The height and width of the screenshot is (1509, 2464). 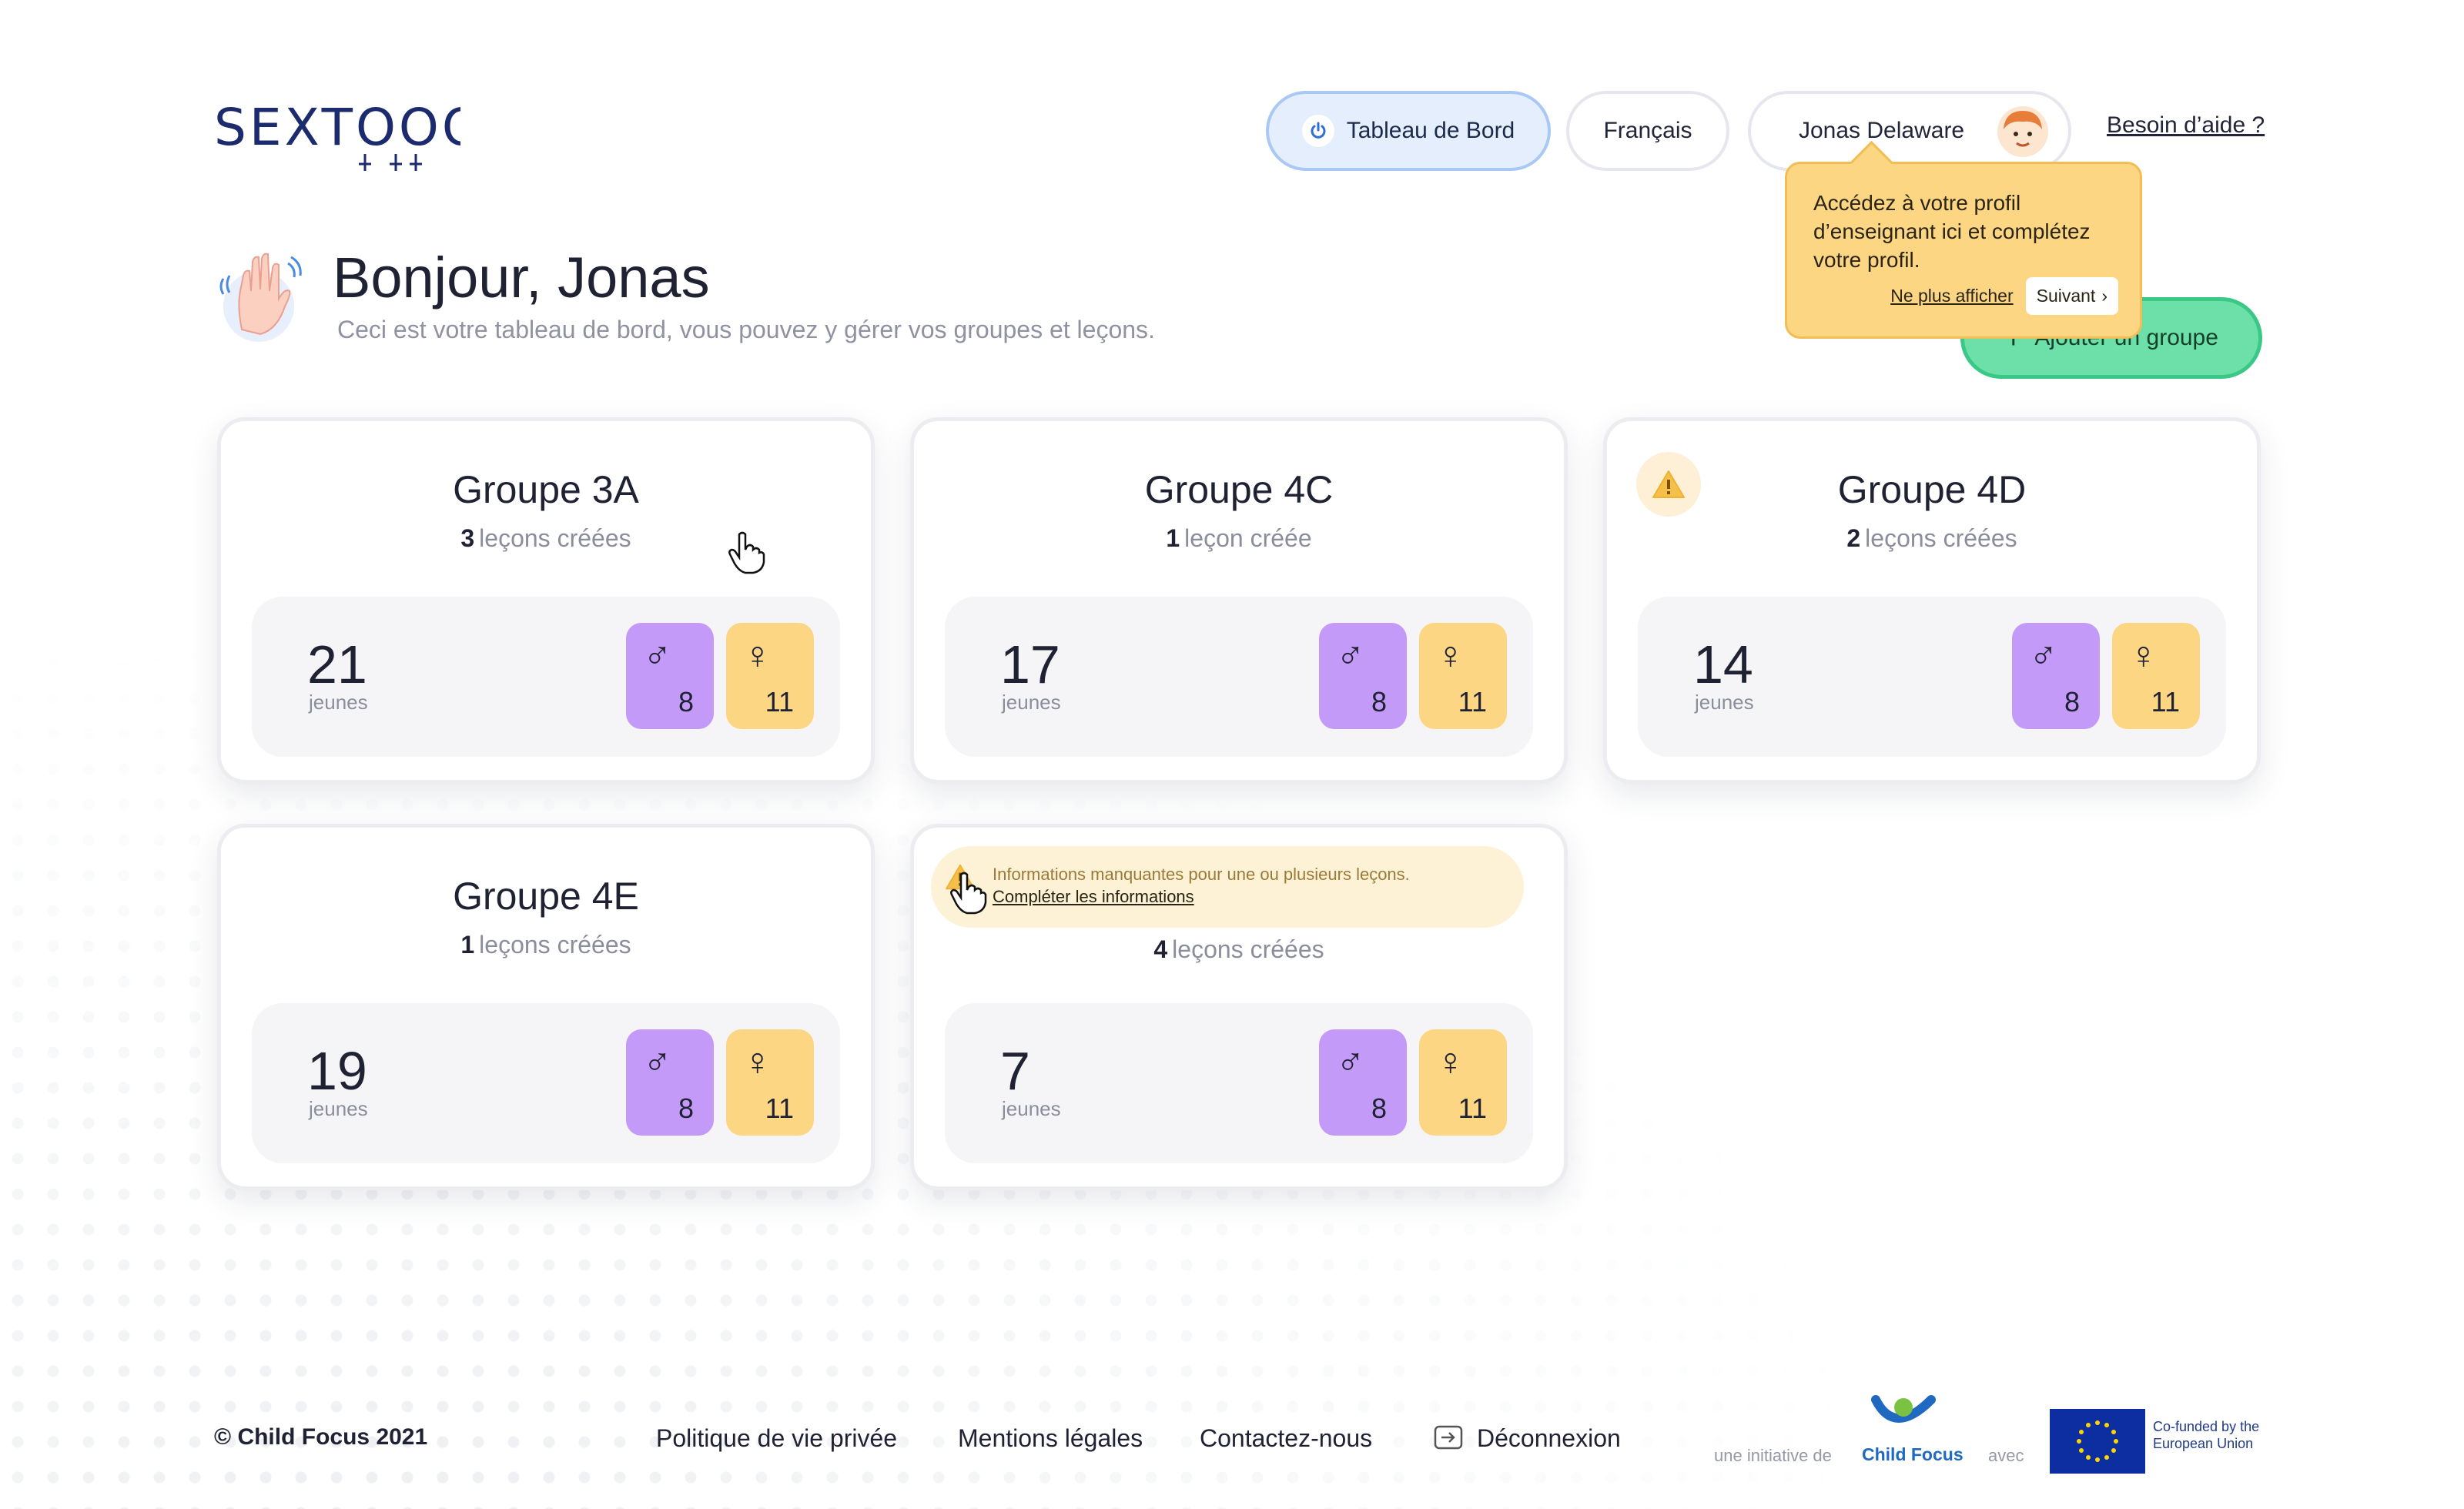 What do you see at coordinates (546, 1083) in the screenshot?
I see `group-stats: 19 jeunes ♂ 8 ♀ 11` at bounding box center [546, 1083].